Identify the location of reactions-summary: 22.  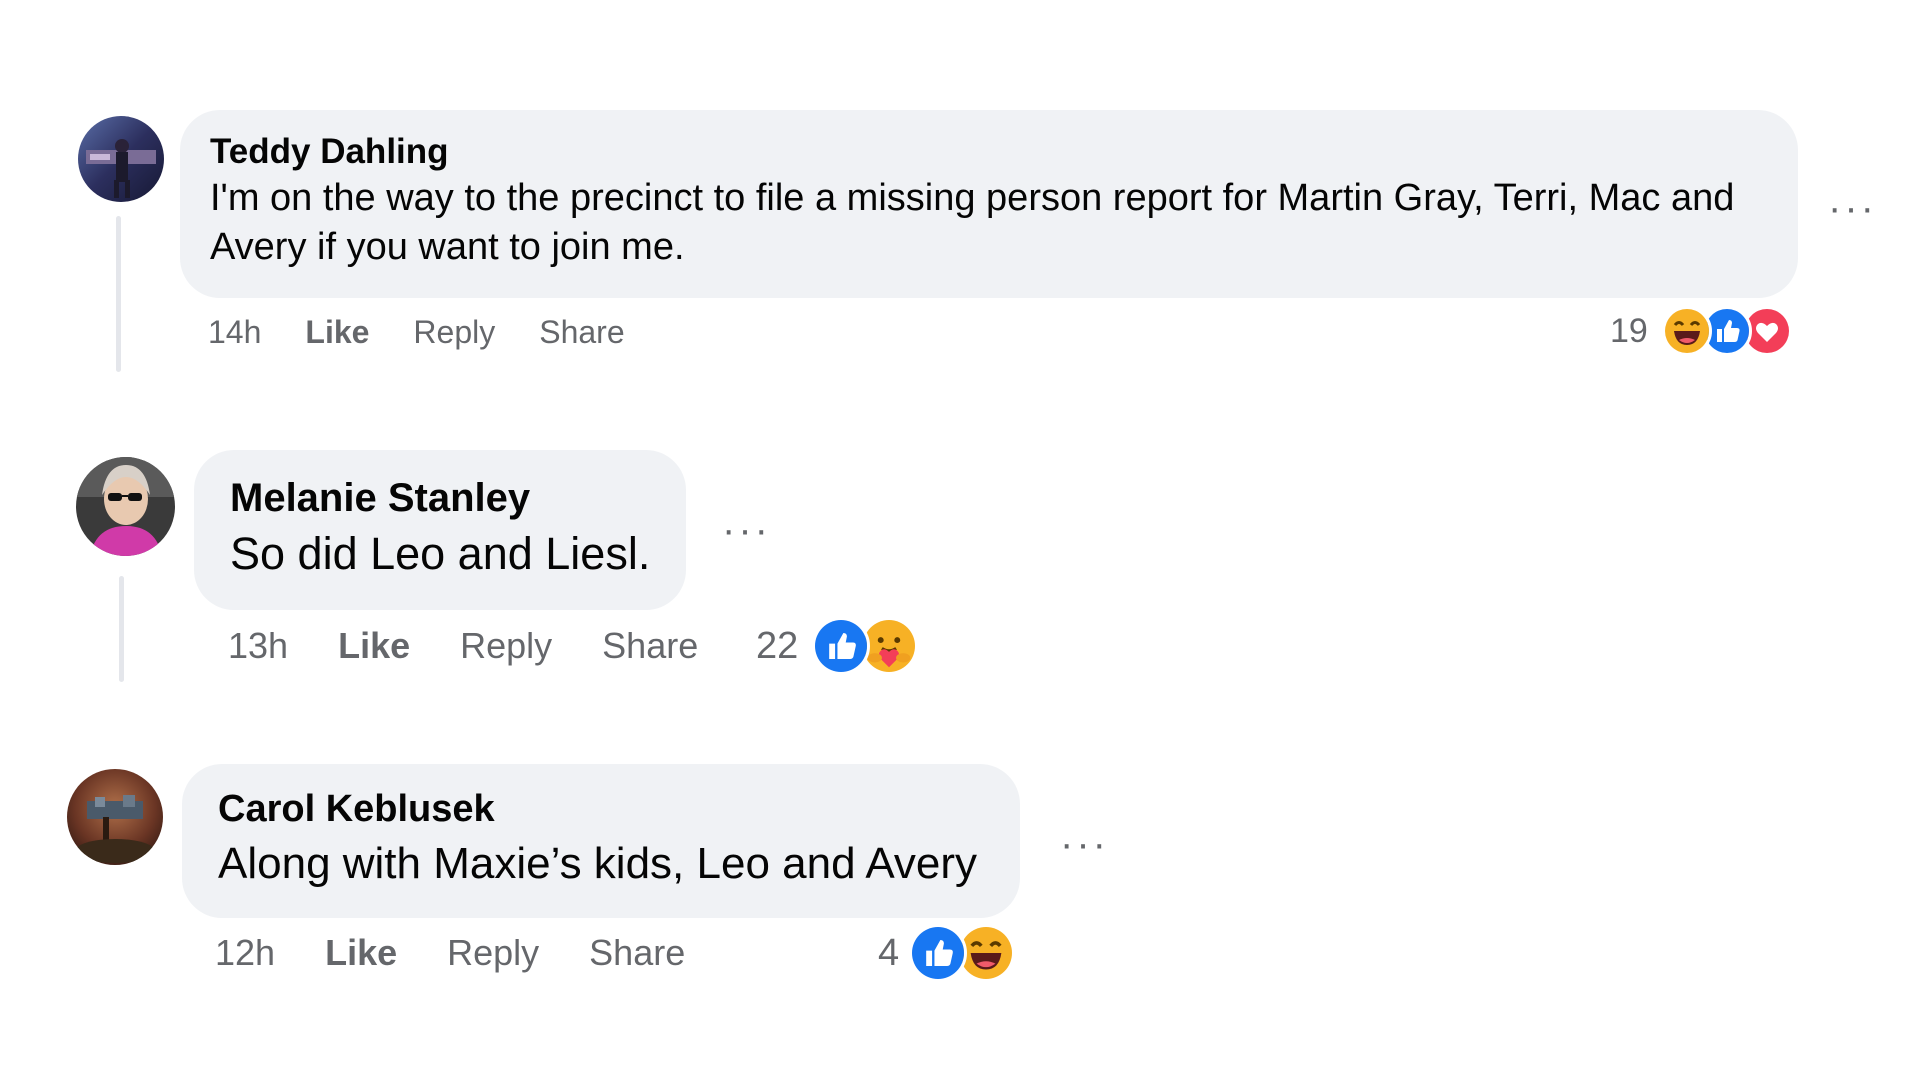
(837, 646).